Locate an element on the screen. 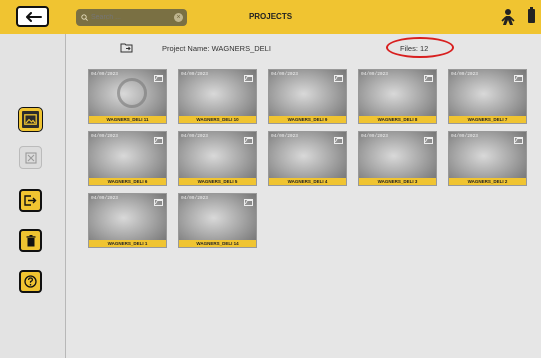 This screenshot has height=358, width=541. help-icon is located at coordinates (30, 281).